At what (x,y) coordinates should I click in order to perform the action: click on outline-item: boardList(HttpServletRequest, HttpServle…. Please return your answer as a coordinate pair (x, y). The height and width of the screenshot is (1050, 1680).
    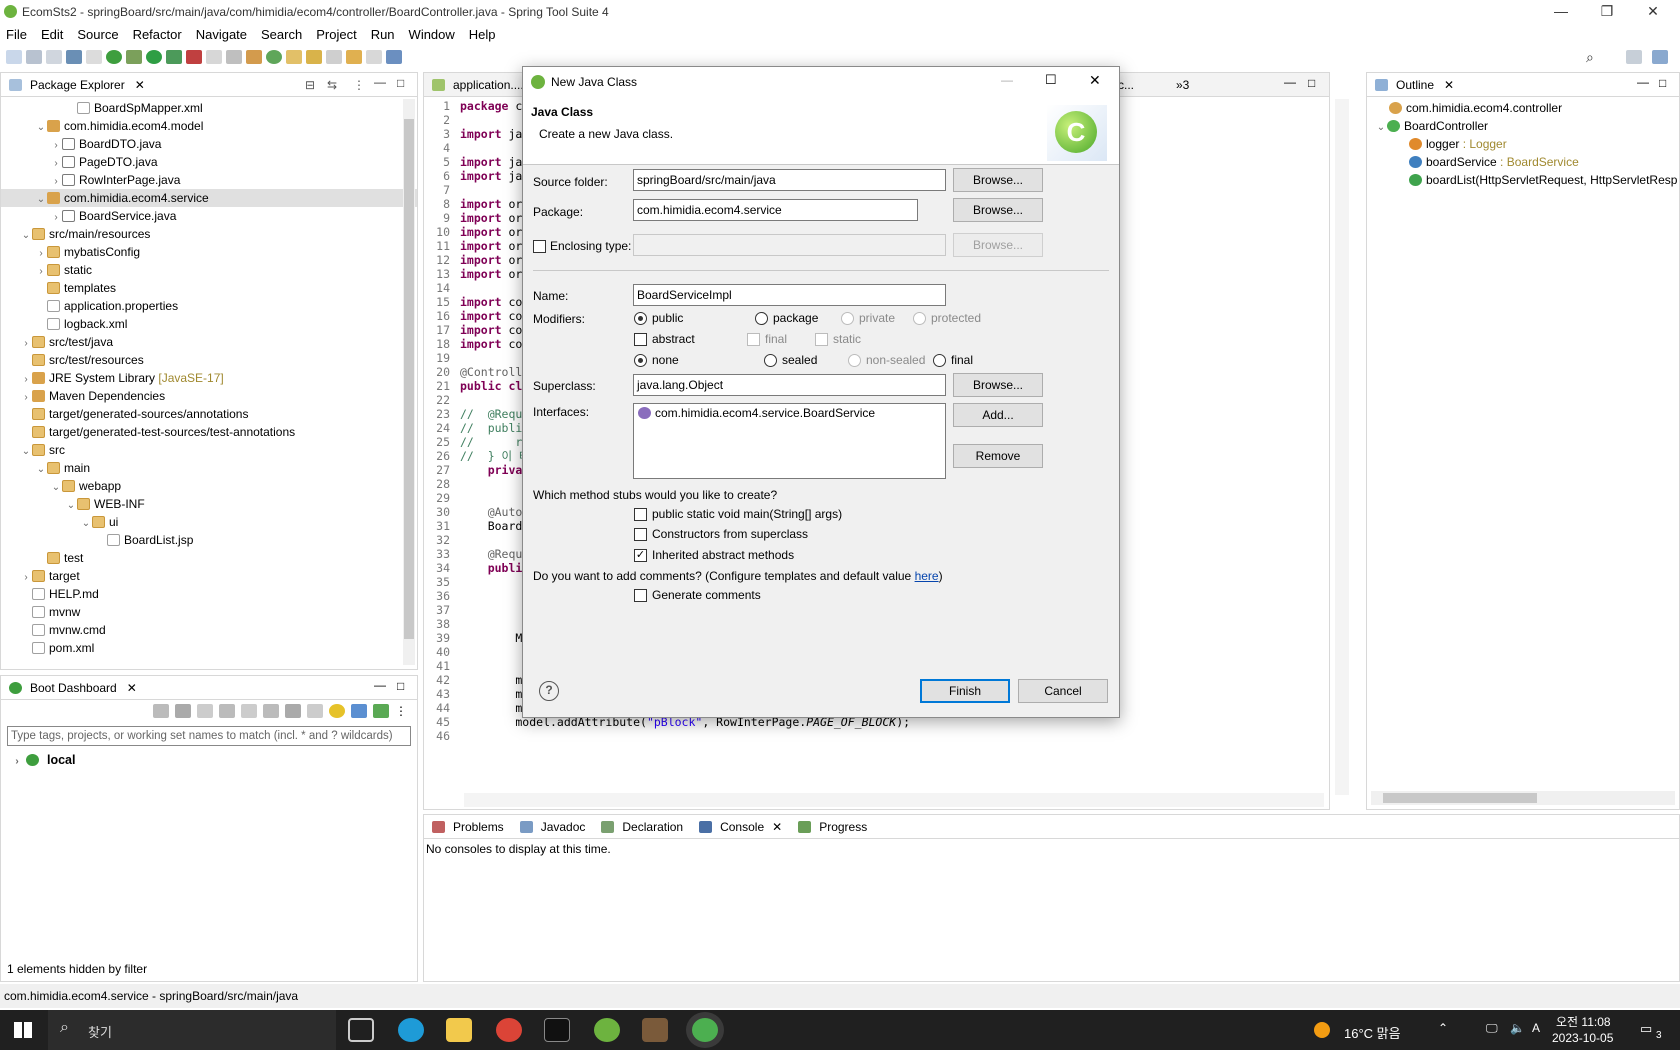
    Looking at the image, I should click on (1527, 180).